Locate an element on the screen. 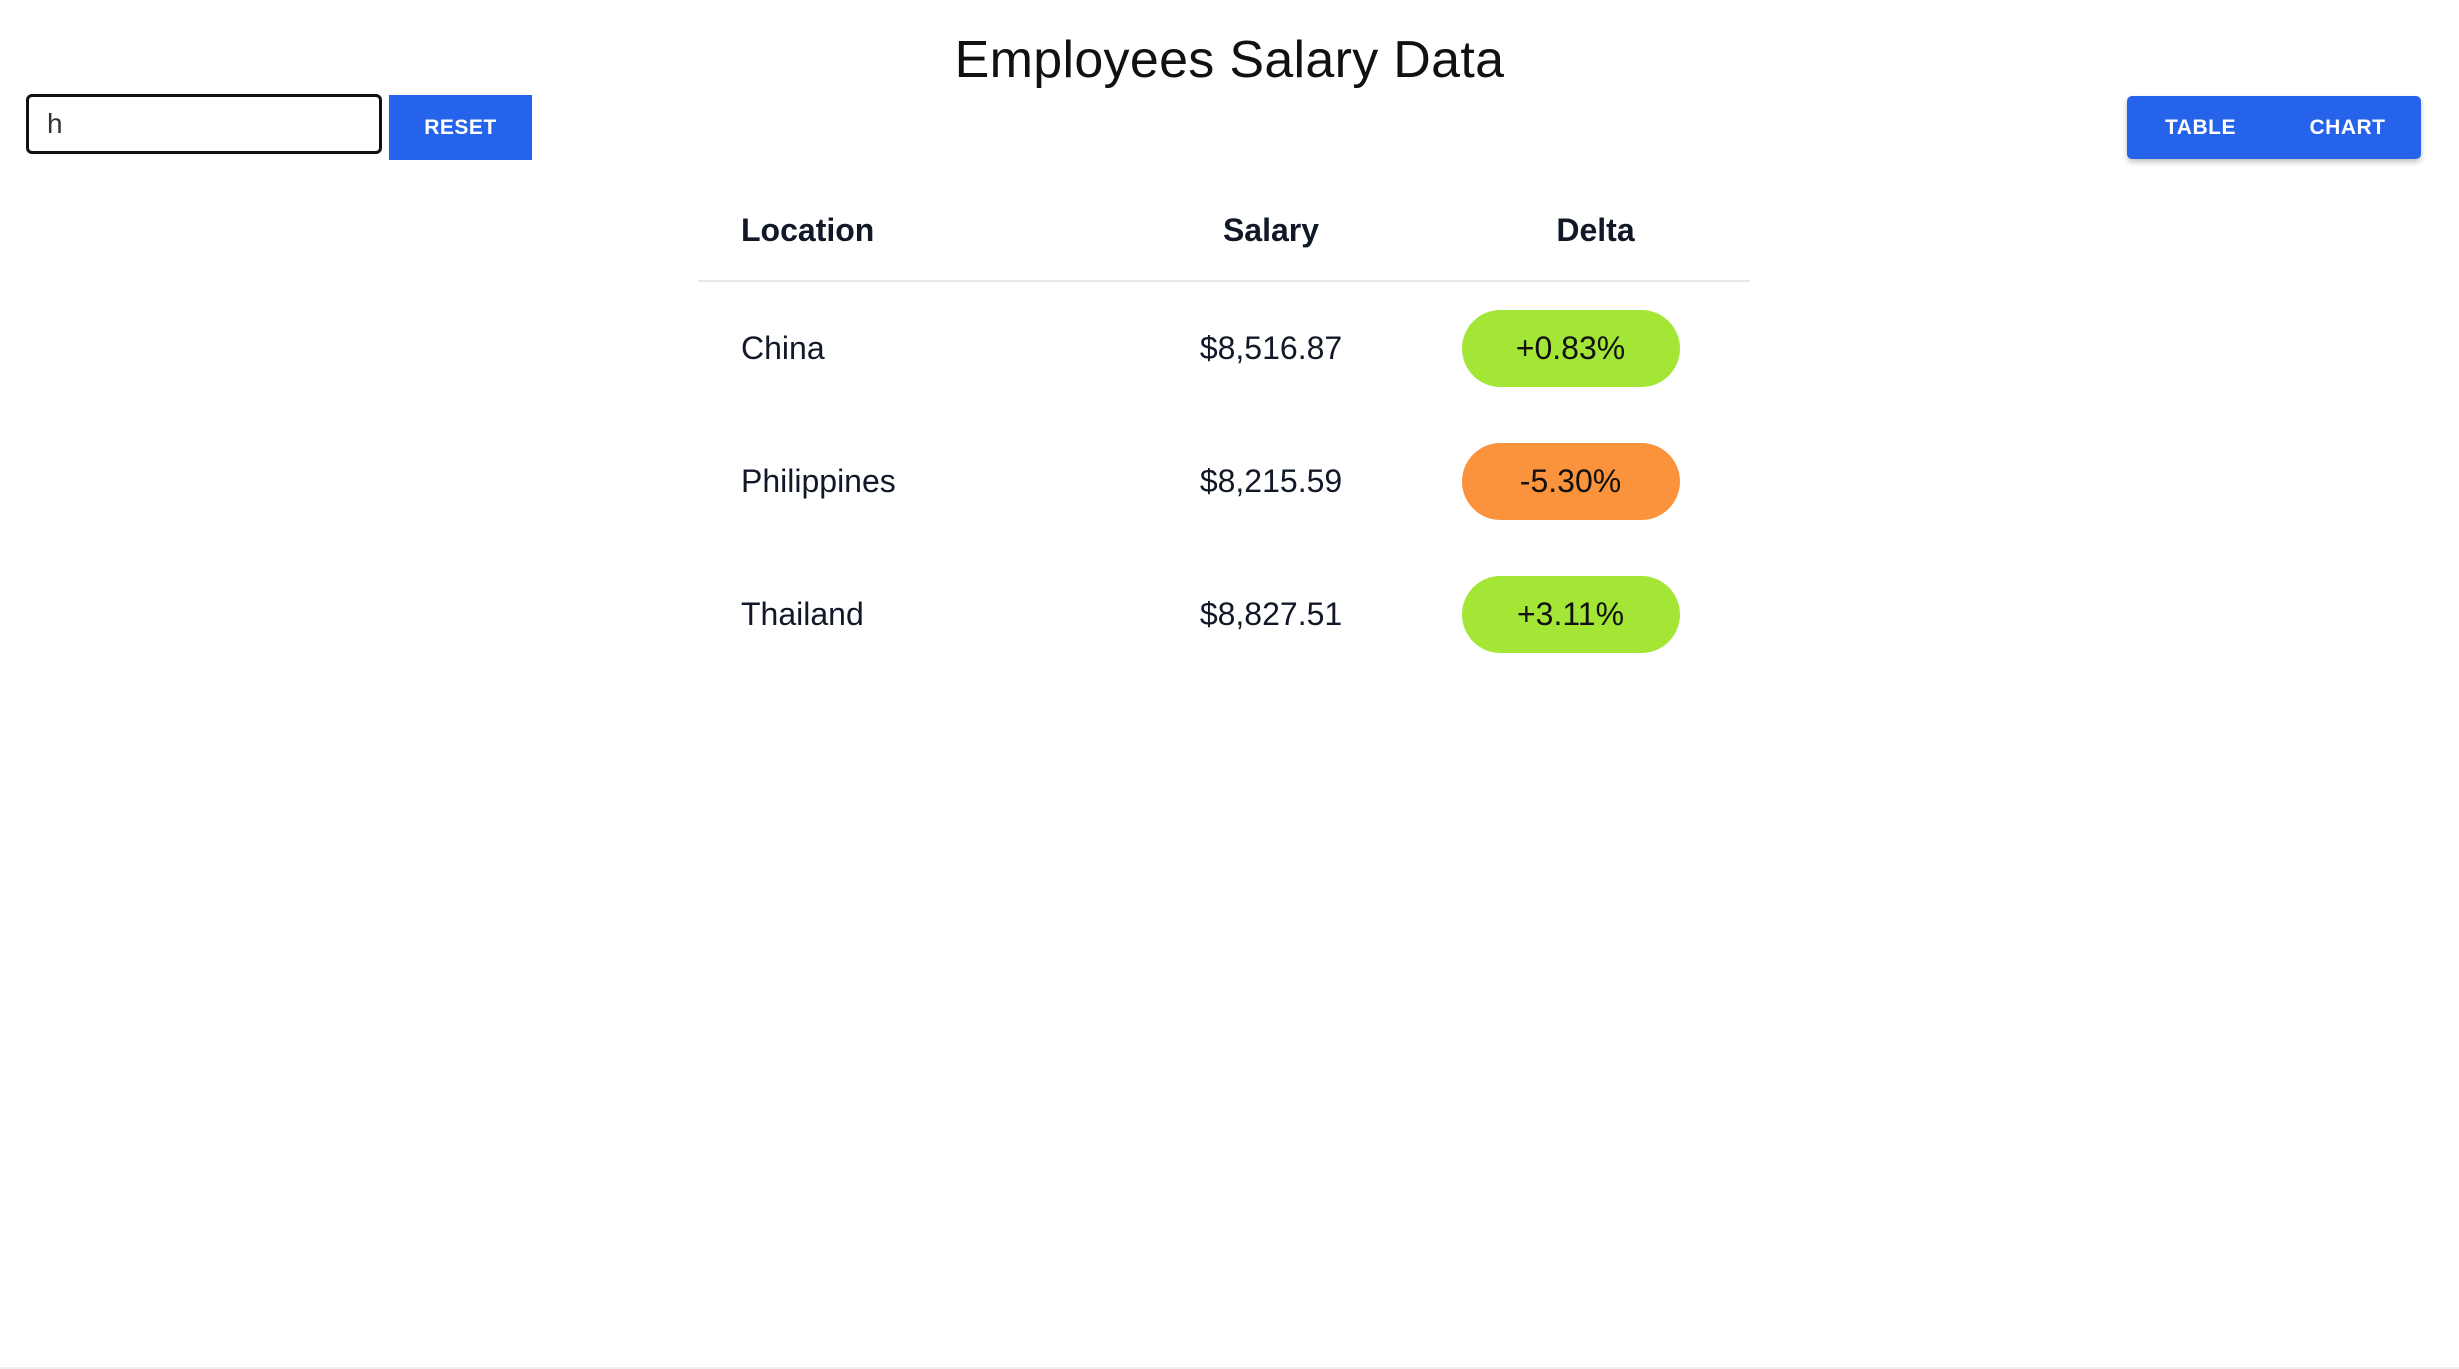 Image resolution: width=2459 pixels, height=1369 pixels. view-toggle: TABLE CHART is located at coordinates (2274, 127).